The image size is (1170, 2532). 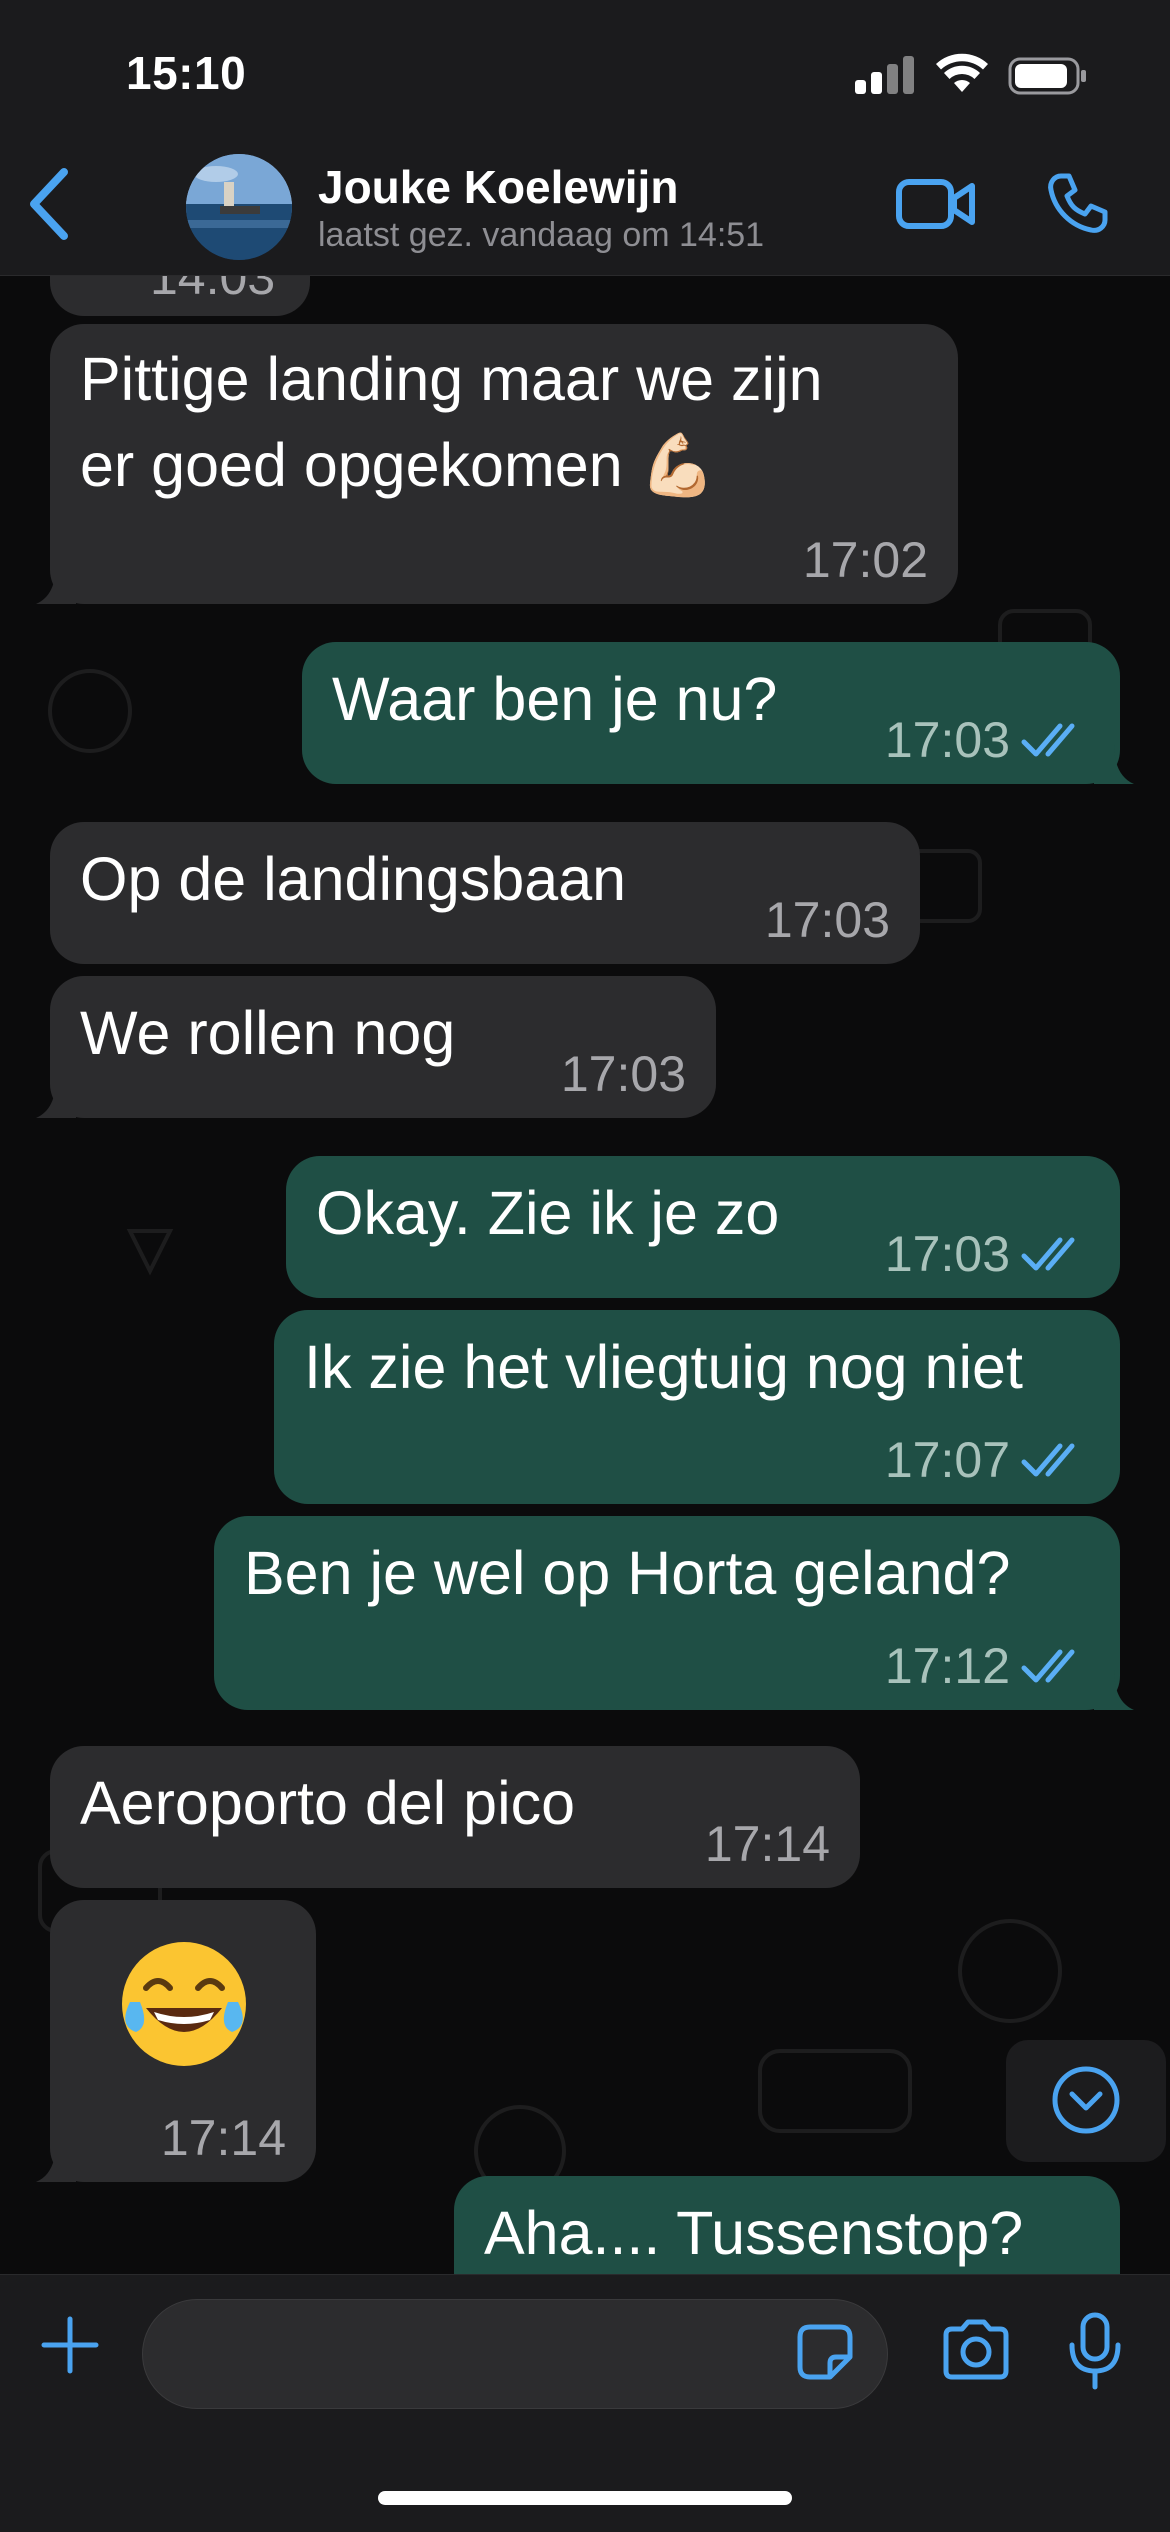 What do you see at coordinates (50, 204) in the screenshot?
I see `chevron-left-icon` at bounding box center [50, 204].